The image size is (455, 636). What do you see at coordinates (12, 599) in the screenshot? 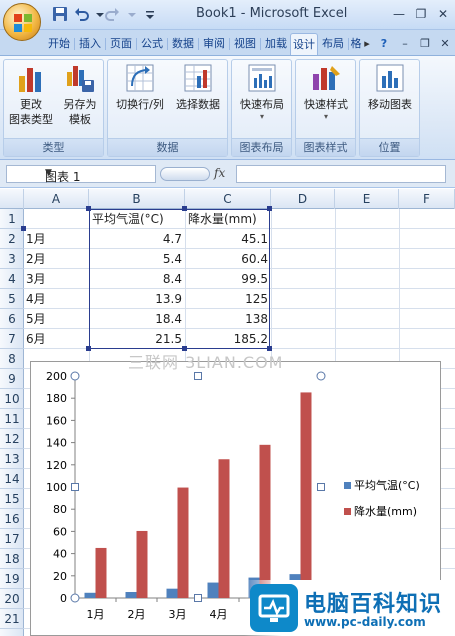
I see `row-header: 20` at bounding box center [12, 599].